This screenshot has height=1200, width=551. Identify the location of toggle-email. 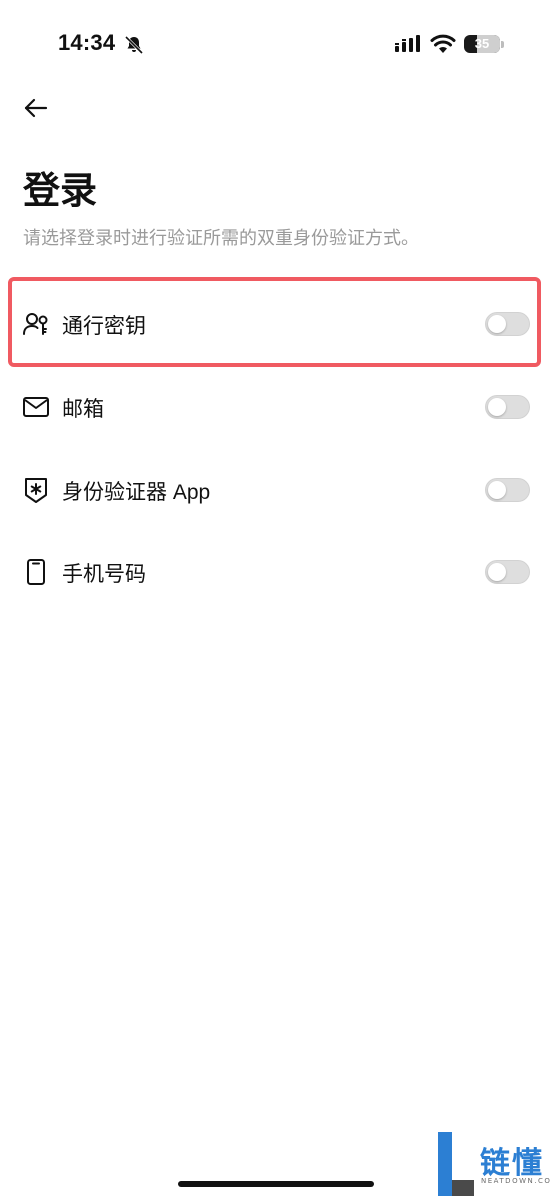
(507, 407).